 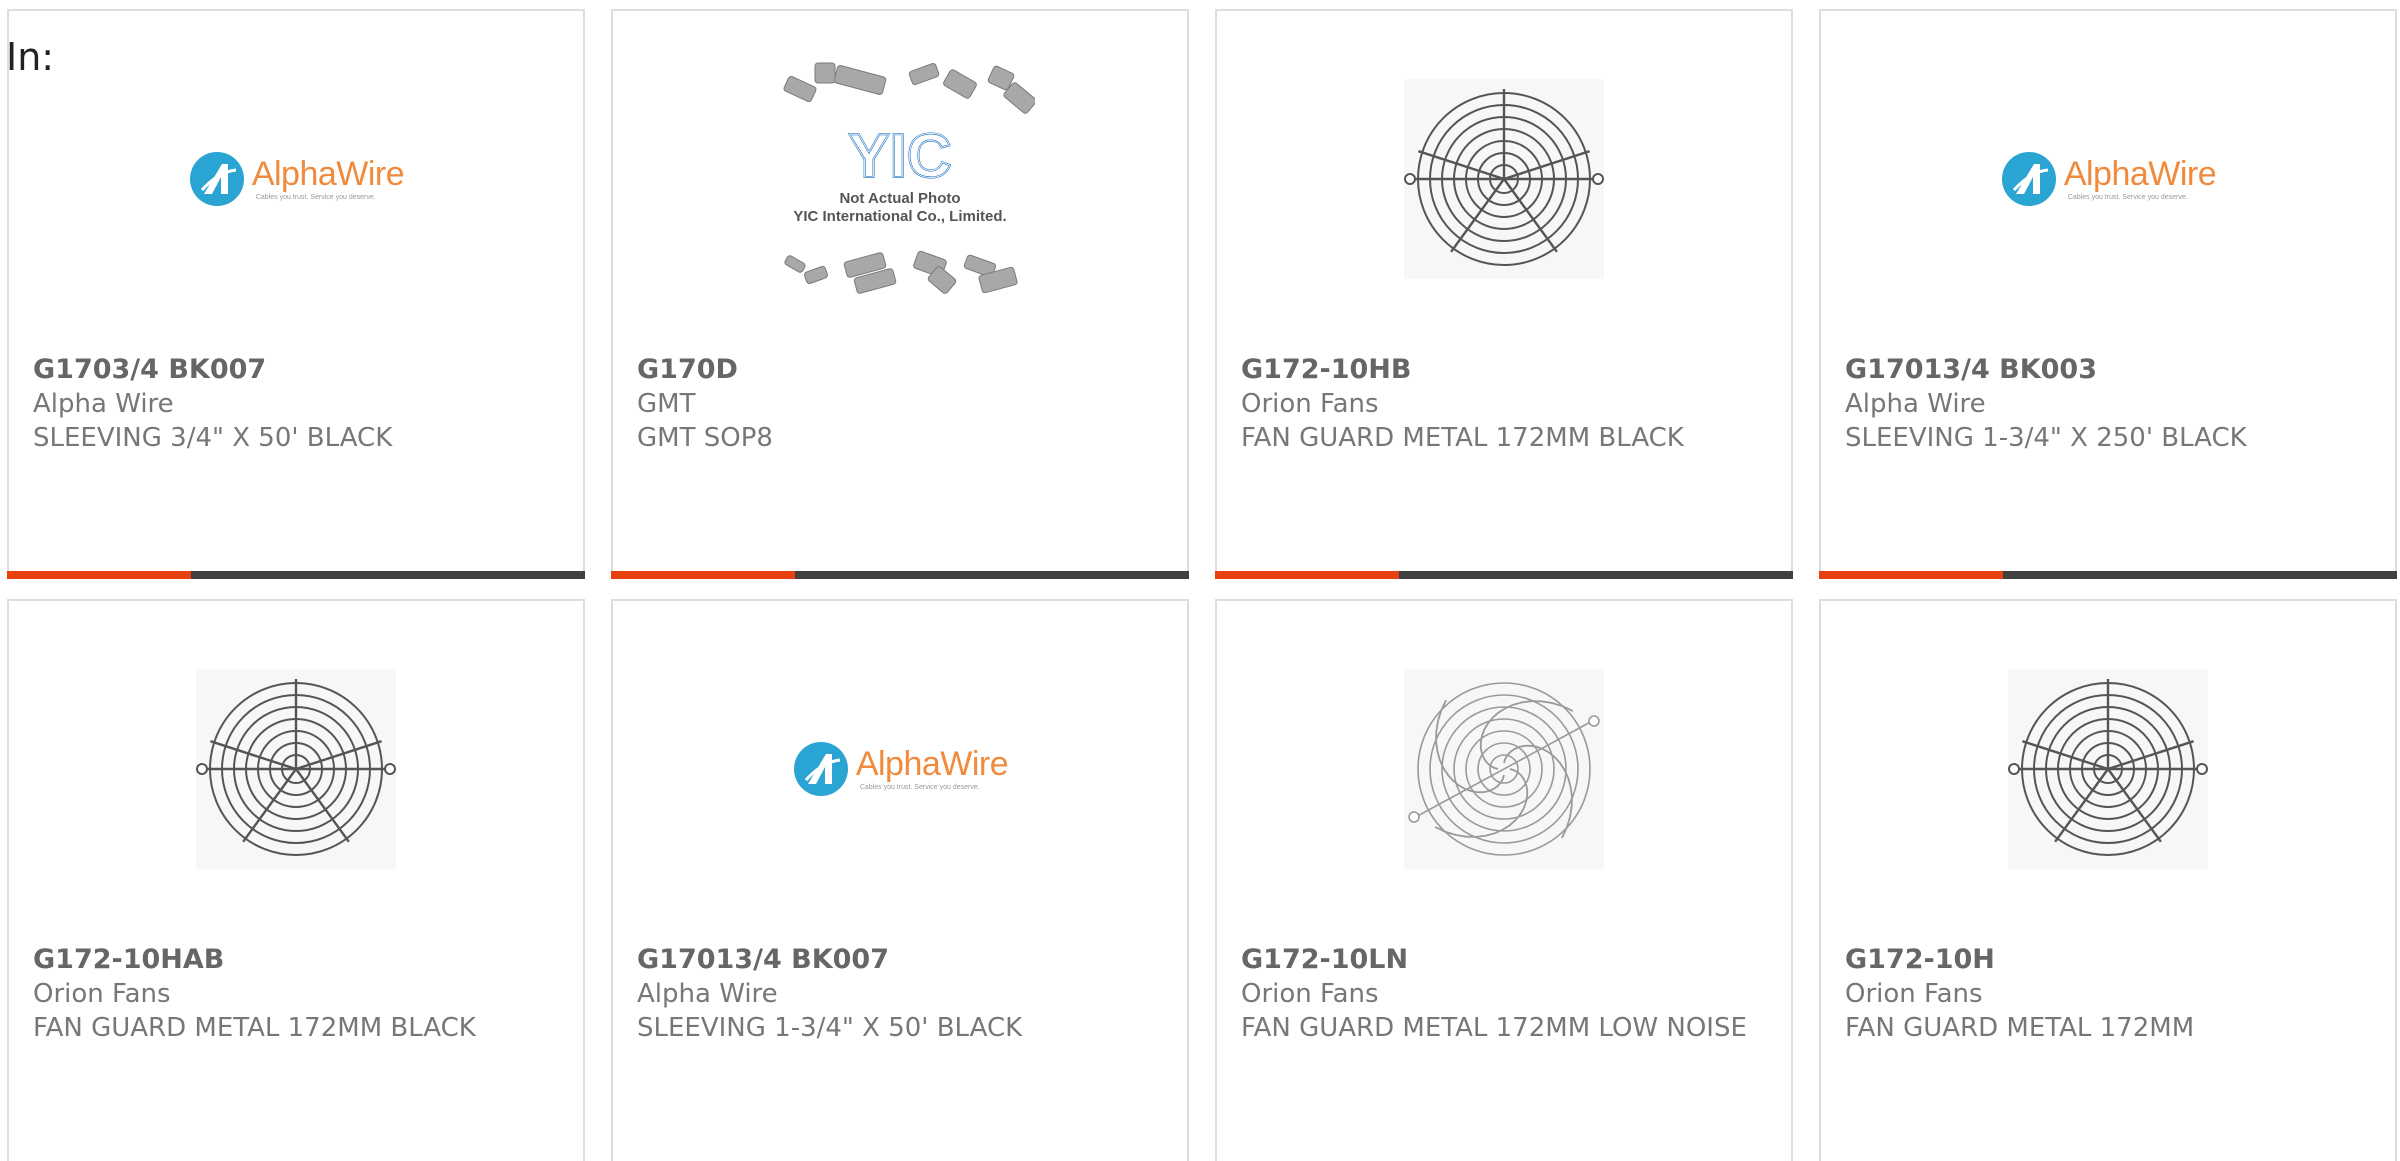 I want to click on yic-caption-line1: Not Actual Photo, so click(x=900, y=198).